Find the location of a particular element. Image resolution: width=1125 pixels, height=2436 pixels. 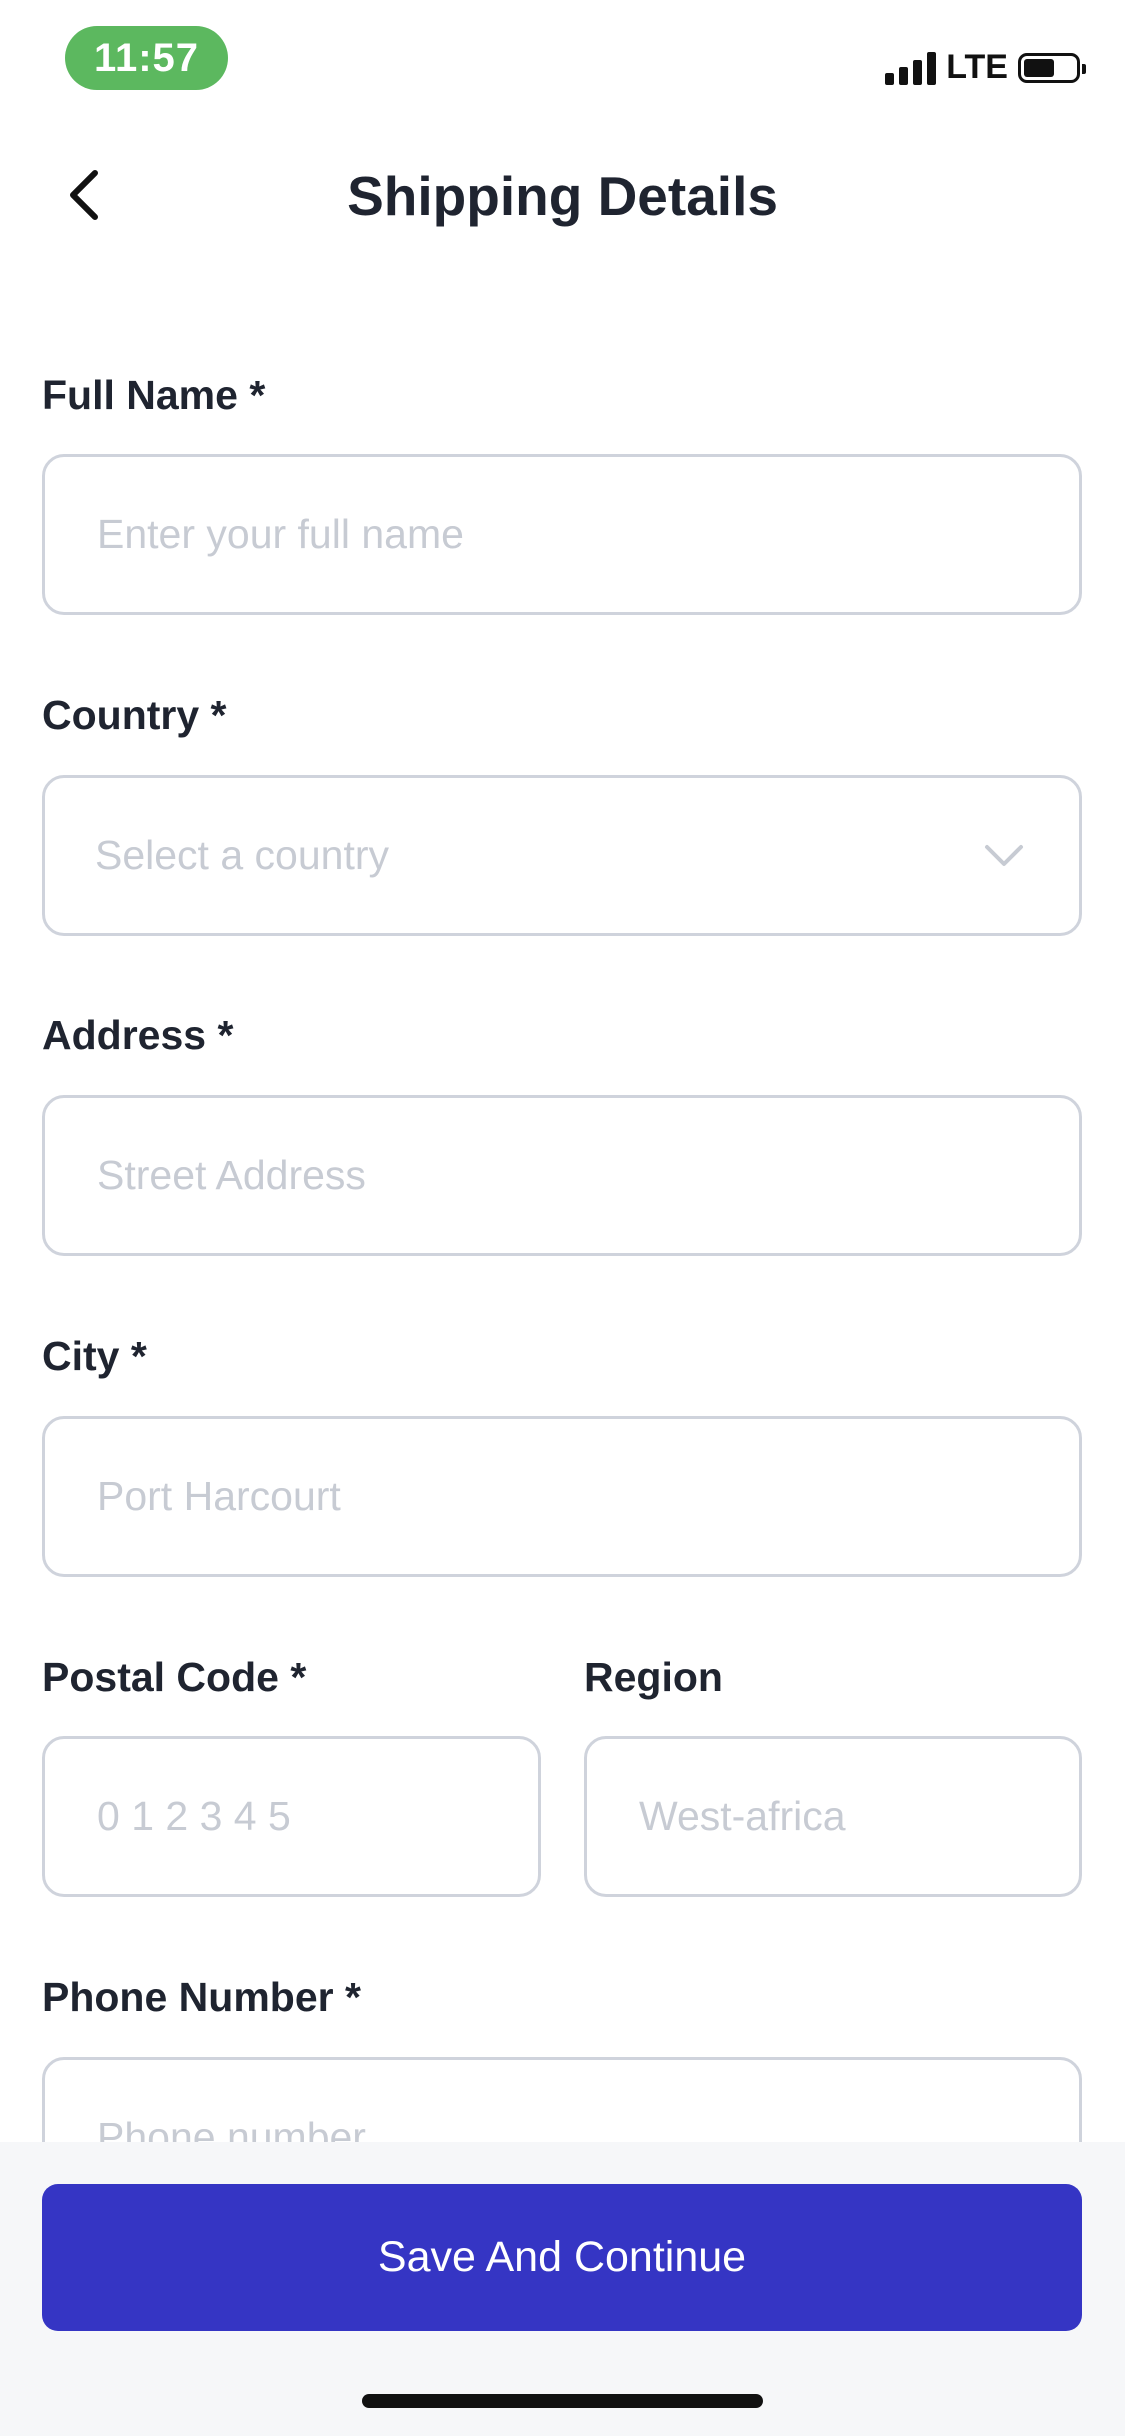

region-field is located at coordinates (833, 1816).